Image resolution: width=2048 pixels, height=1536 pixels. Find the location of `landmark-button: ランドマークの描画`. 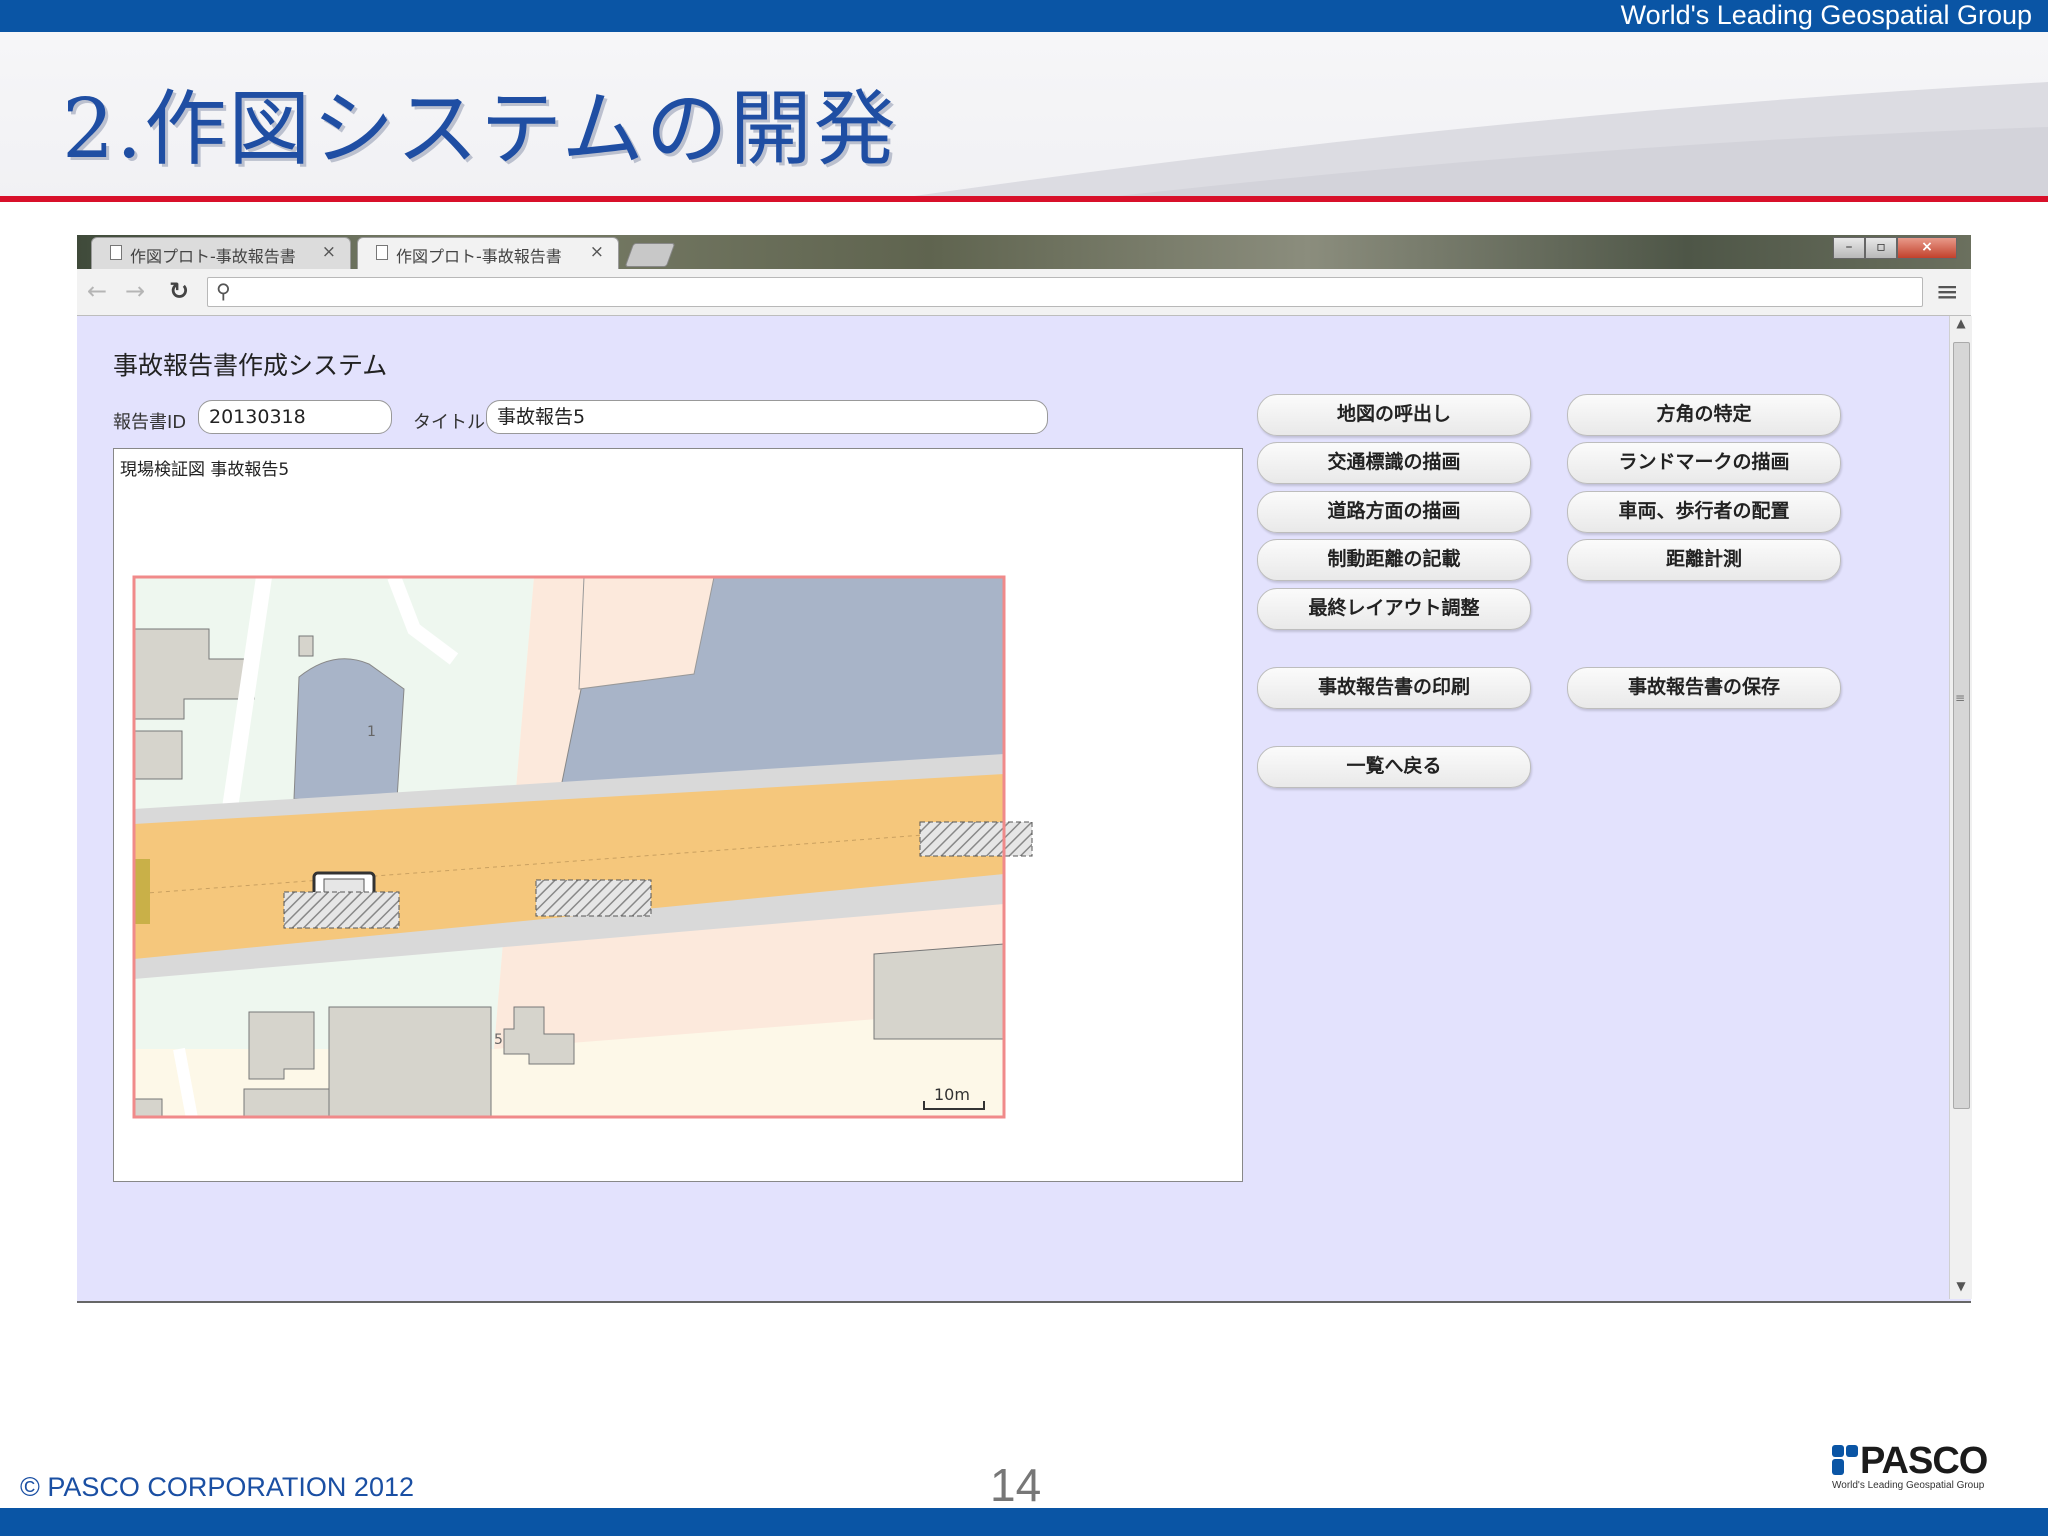

landmark-button: ランドマークの描画 is located at coordinates (1704, 463).